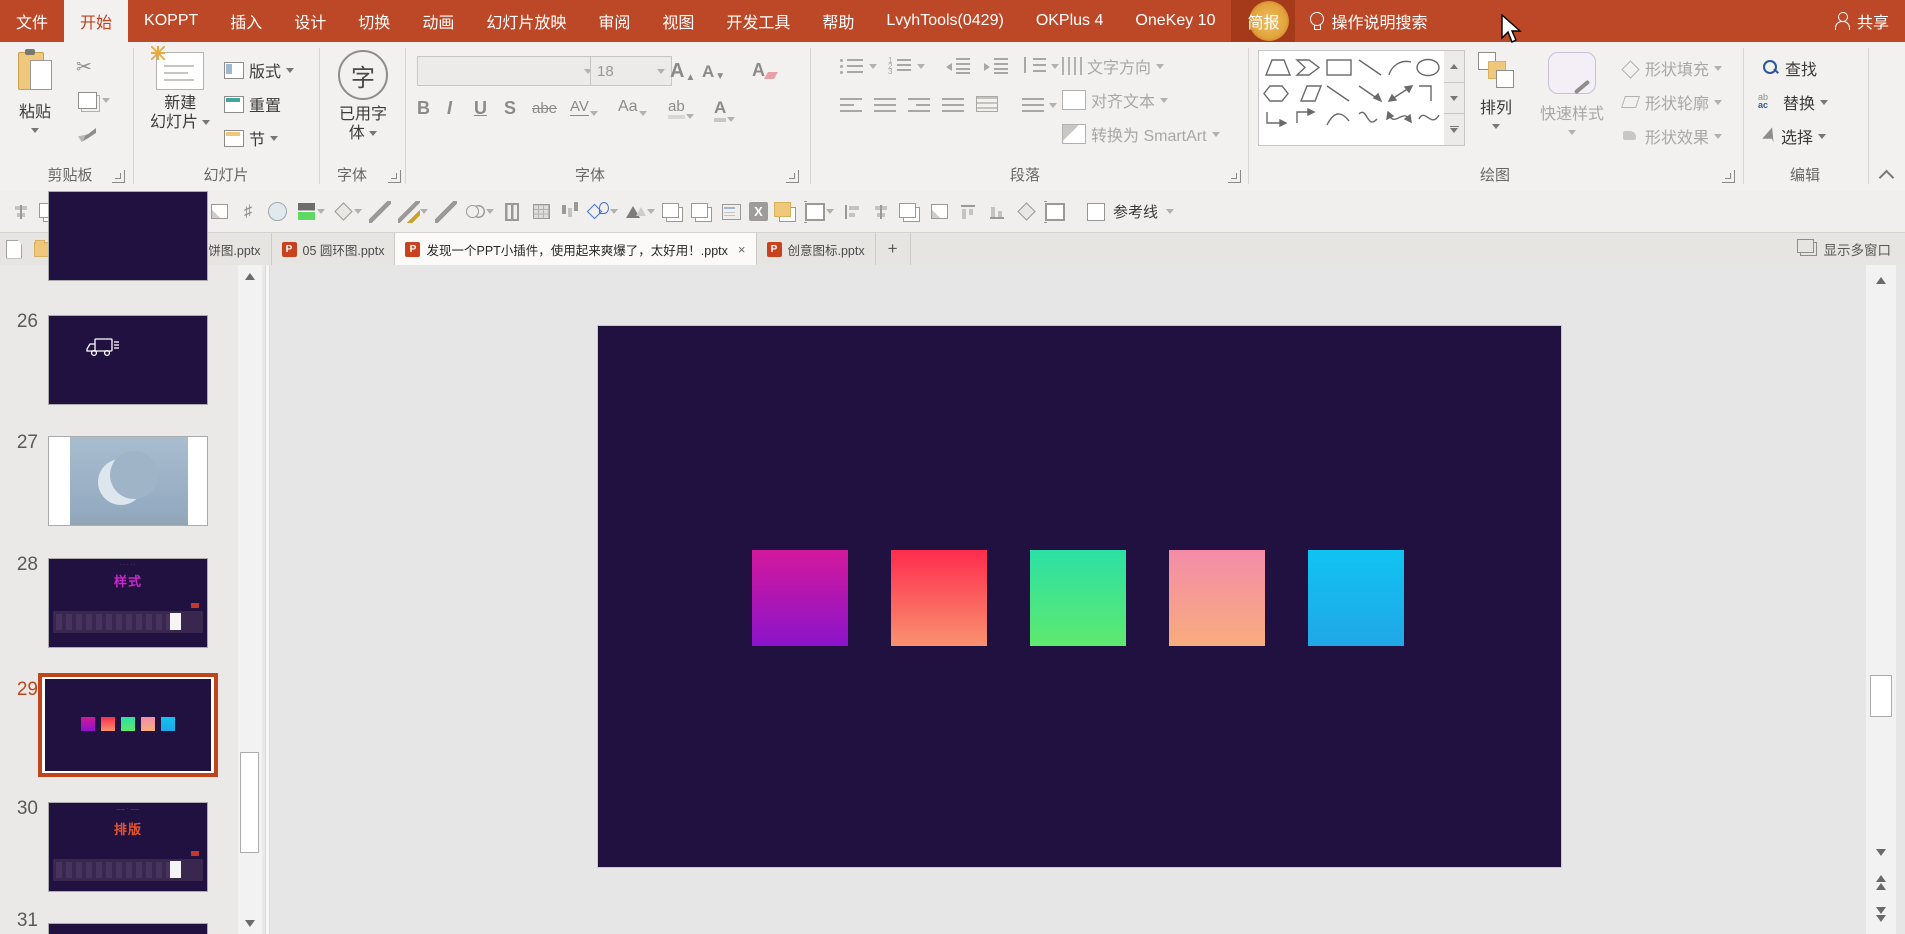 The height and width of the screenshot is (934, 1905). What do you see at coordinates (987, 104) in the screenshot?
I see `distribute-text-button` at bounding box center [987, 104].